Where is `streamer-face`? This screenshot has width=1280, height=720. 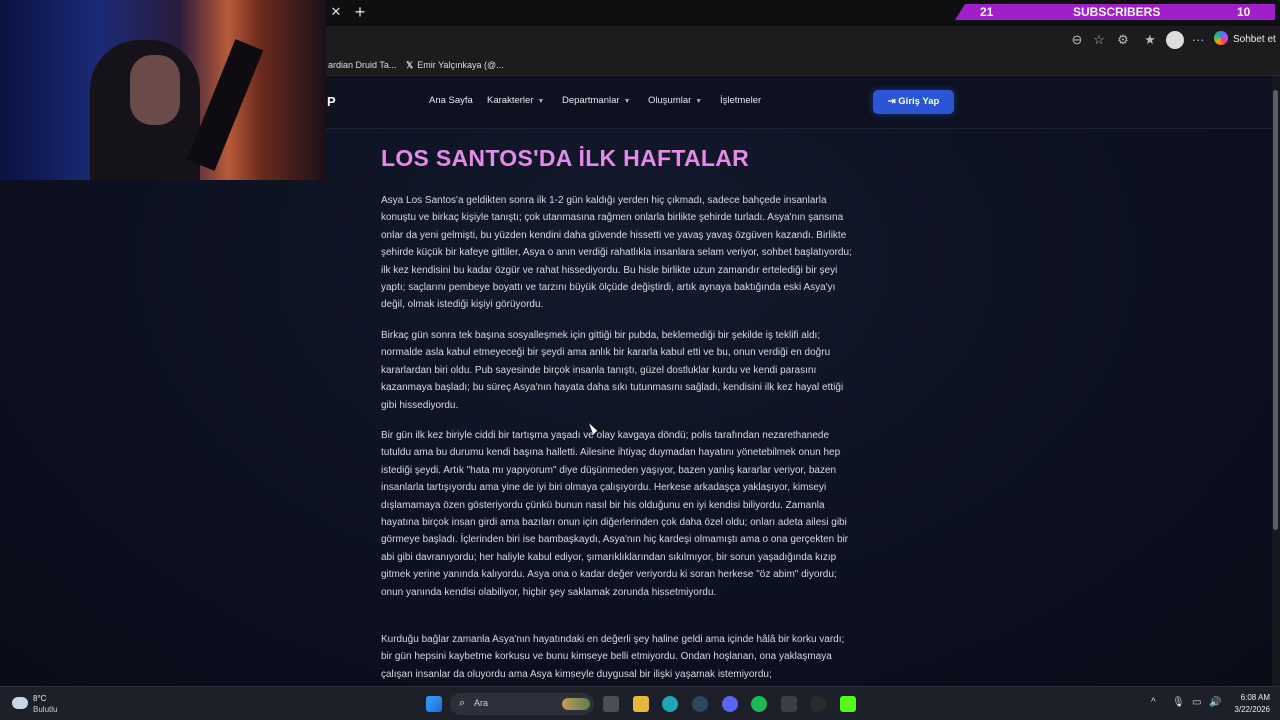 streamer-face is located at coordinates (155, 90).